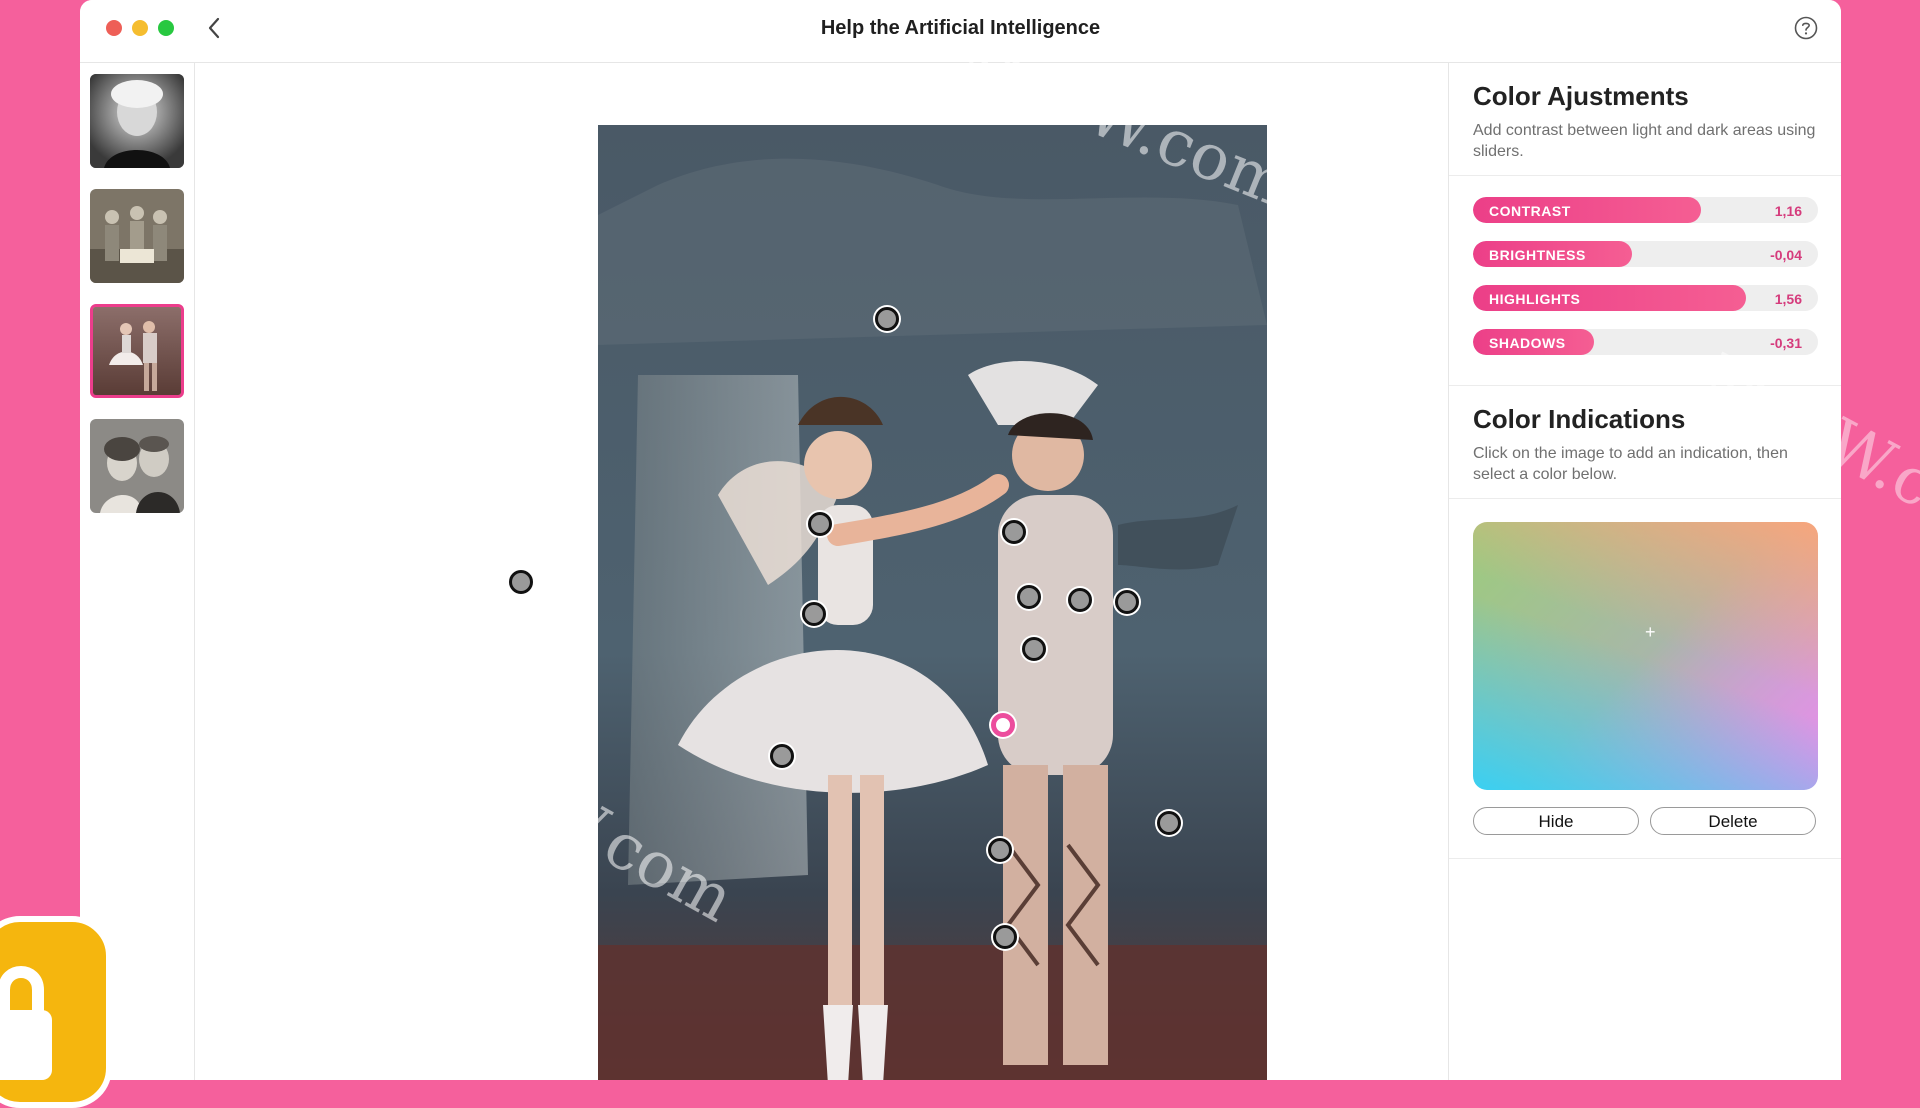 This screenshot has height=1108, width=1920. Describe the element at coordinates (1788, 299) in the screenshot. I see `slider-value: 1,56` at that location.